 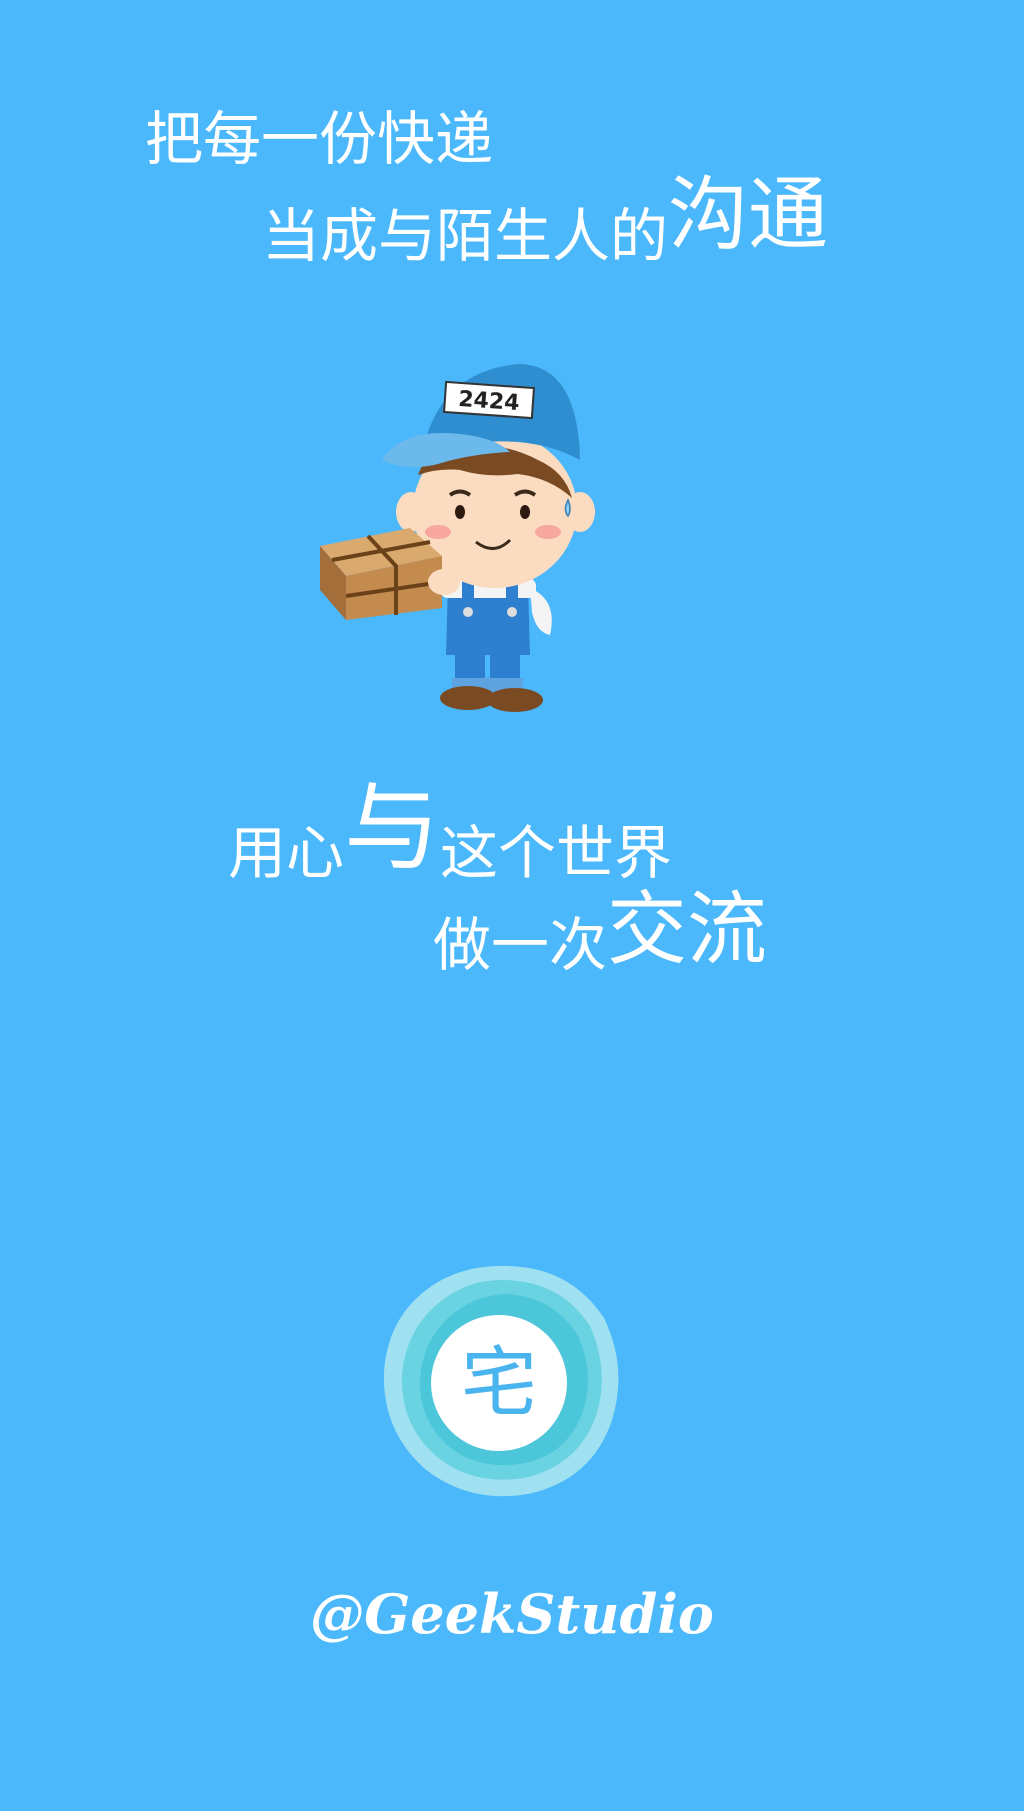 I want to click on slogan-line-3-text-b: 这个世界, so click(x=556, y=853).